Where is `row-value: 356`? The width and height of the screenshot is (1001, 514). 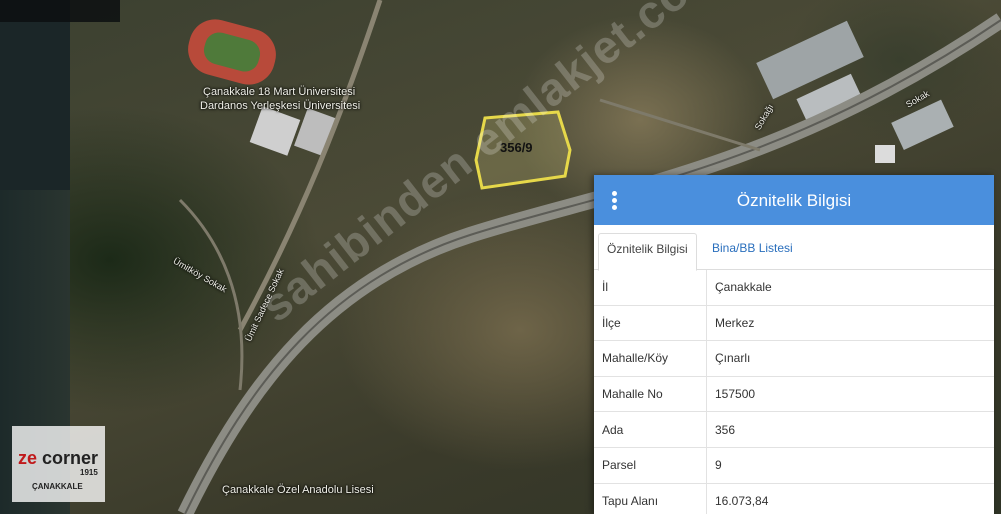
row-value: 356 is located at coordinates (850, 429).